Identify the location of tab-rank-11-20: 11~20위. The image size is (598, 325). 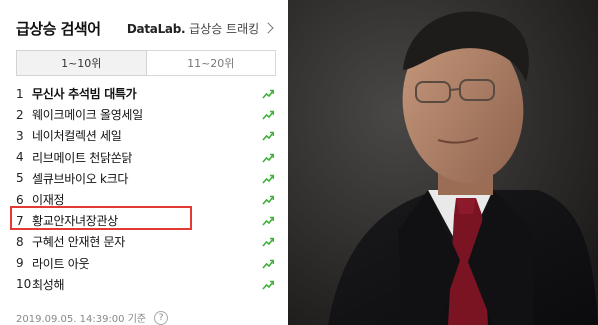
(211, 63).